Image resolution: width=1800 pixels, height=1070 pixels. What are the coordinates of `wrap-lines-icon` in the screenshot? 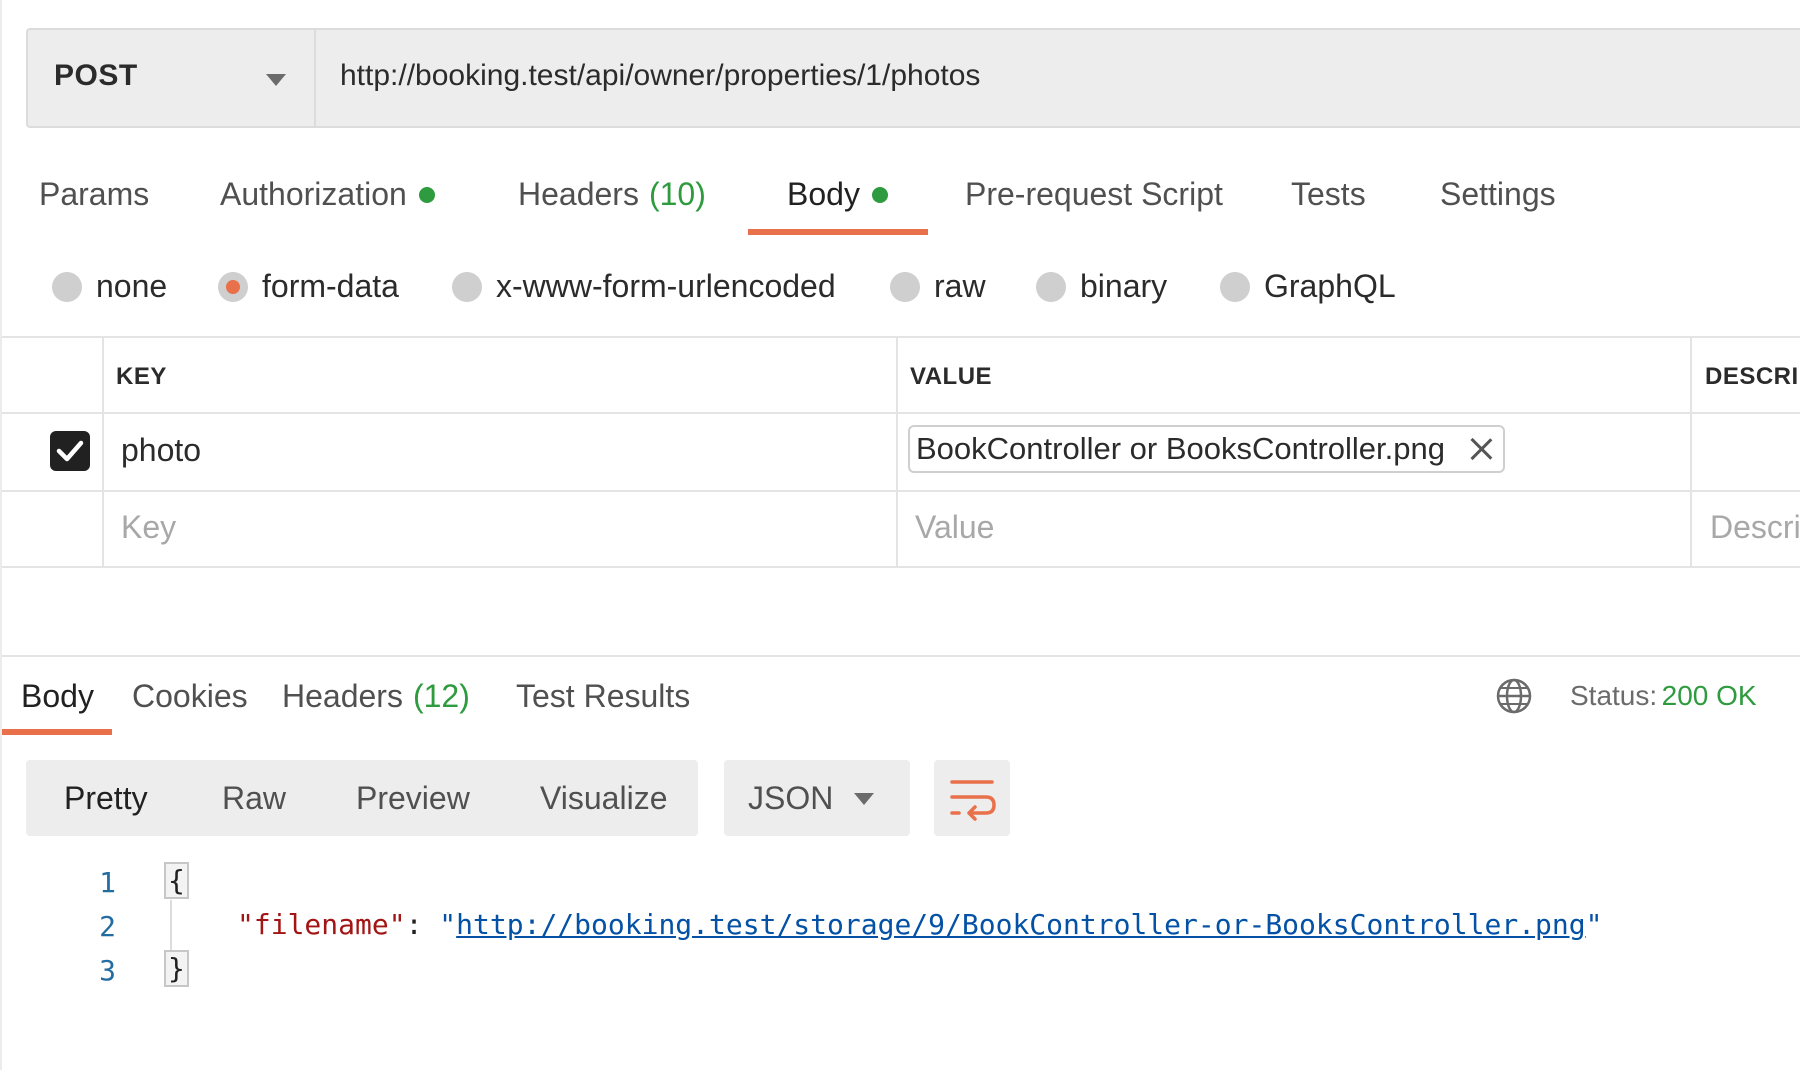 It's located at (973, 800).